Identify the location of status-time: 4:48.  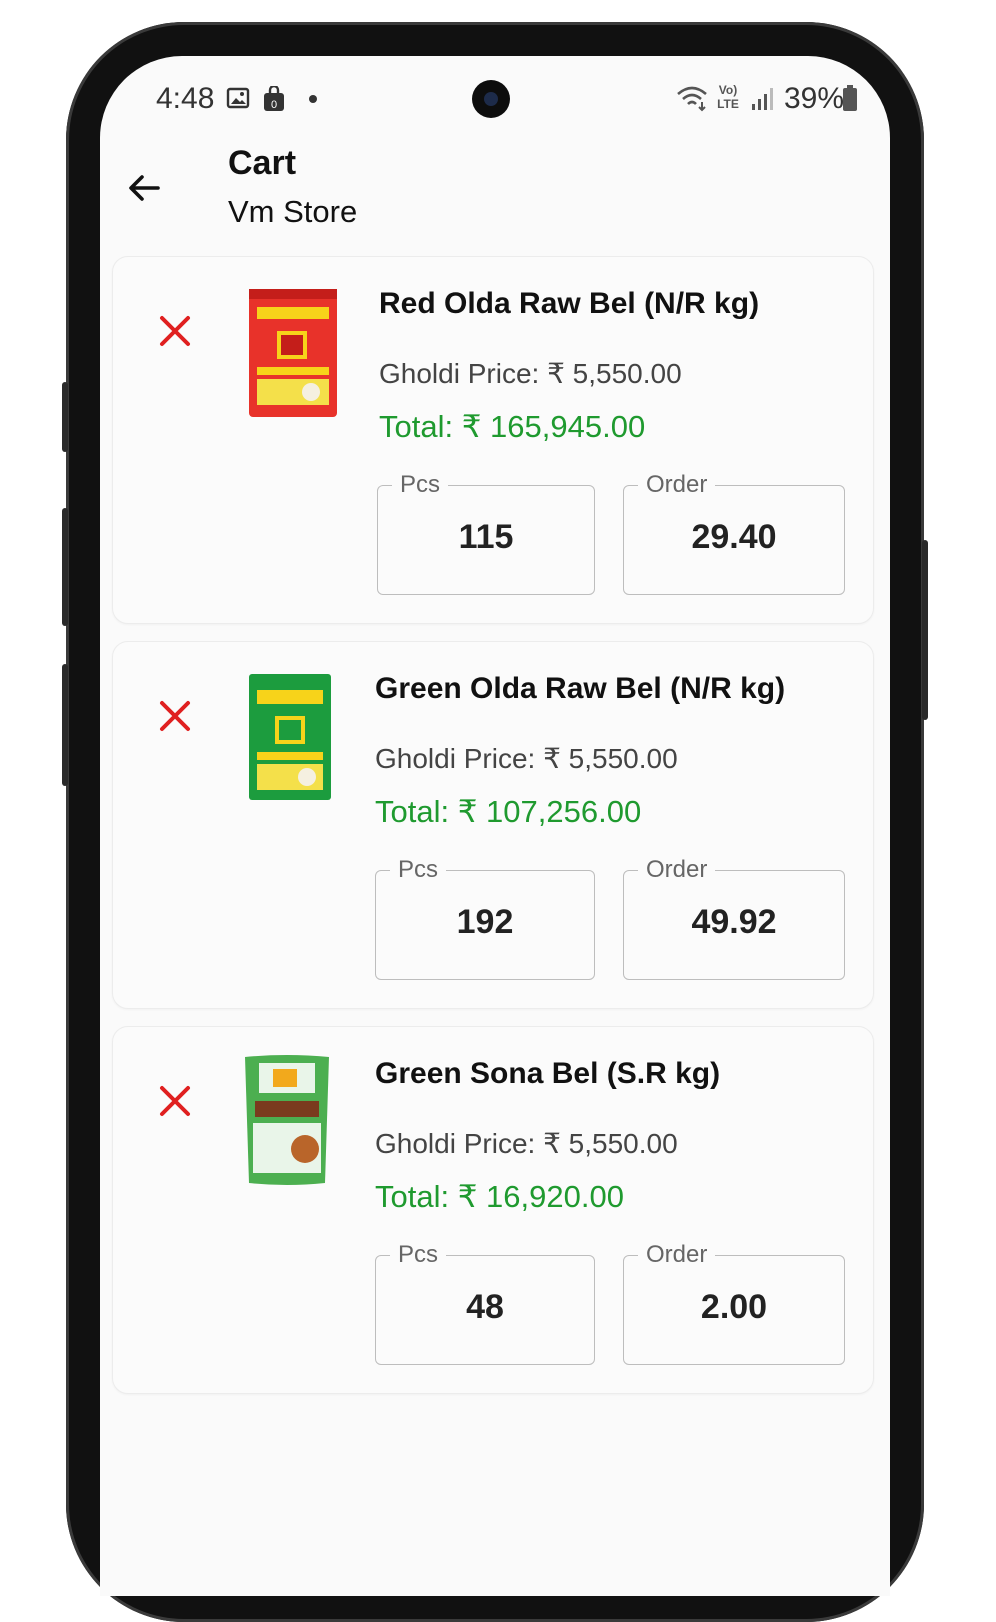
(185, 98).